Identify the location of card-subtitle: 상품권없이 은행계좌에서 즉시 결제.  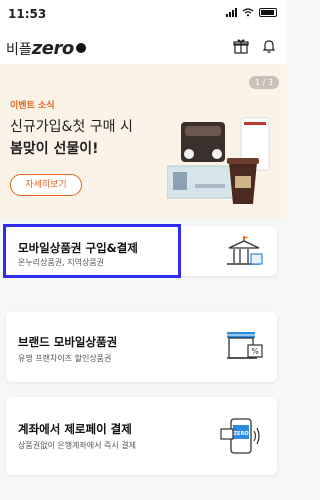
(77, 445).